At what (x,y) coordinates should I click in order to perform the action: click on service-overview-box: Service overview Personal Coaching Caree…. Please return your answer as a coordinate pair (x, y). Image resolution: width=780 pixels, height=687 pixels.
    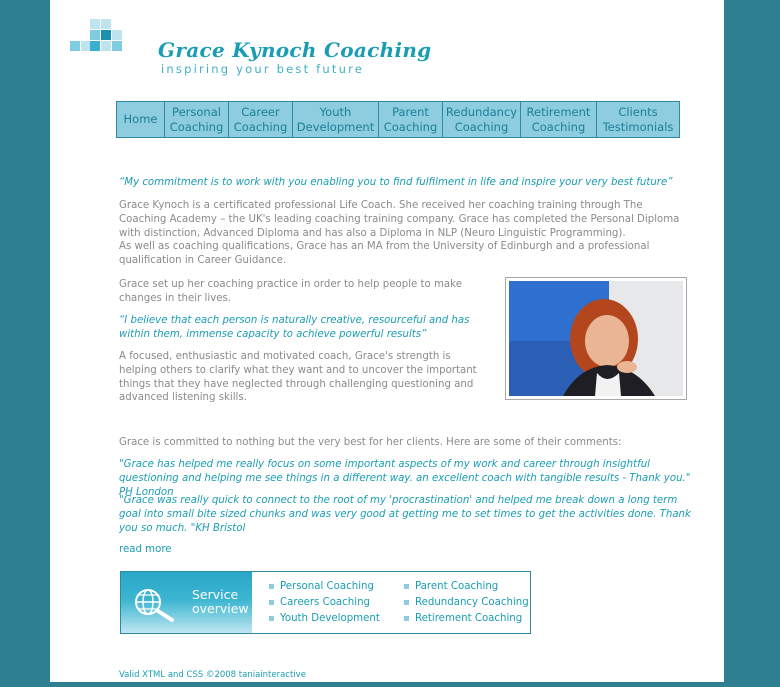
    Looking at the image, I should click on (325, 602).